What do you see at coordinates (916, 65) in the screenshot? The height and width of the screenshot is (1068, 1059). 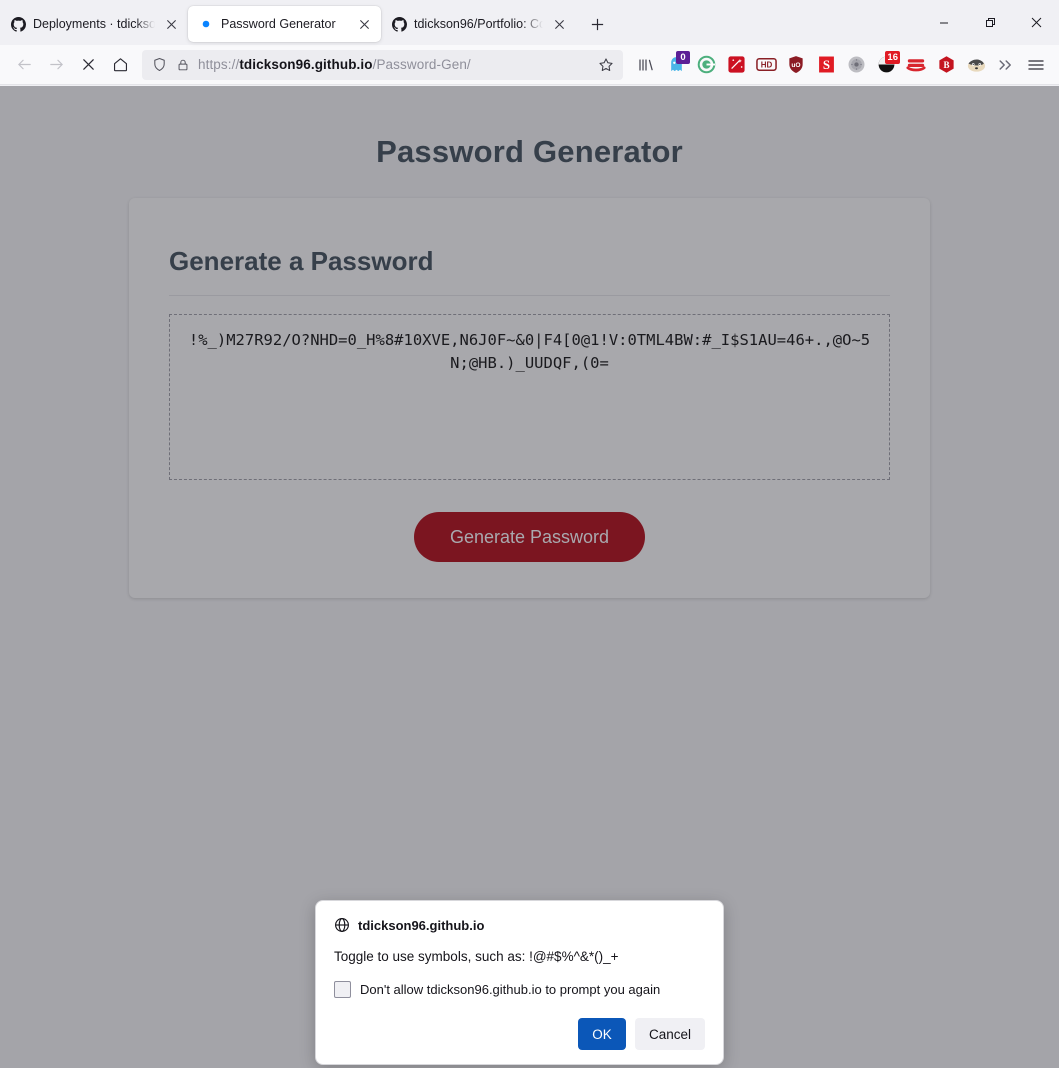 I see `express-vpn-extension-icon` at bounding box center [916, 65].